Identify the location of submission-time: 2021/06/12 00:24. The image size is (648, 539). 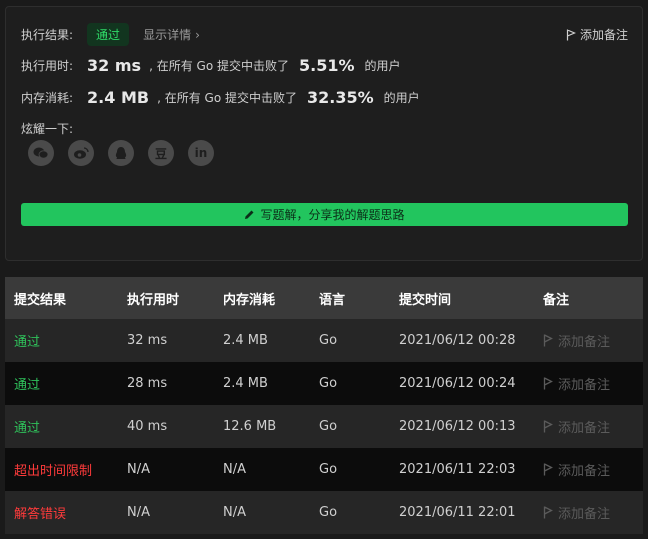
(457, 383).